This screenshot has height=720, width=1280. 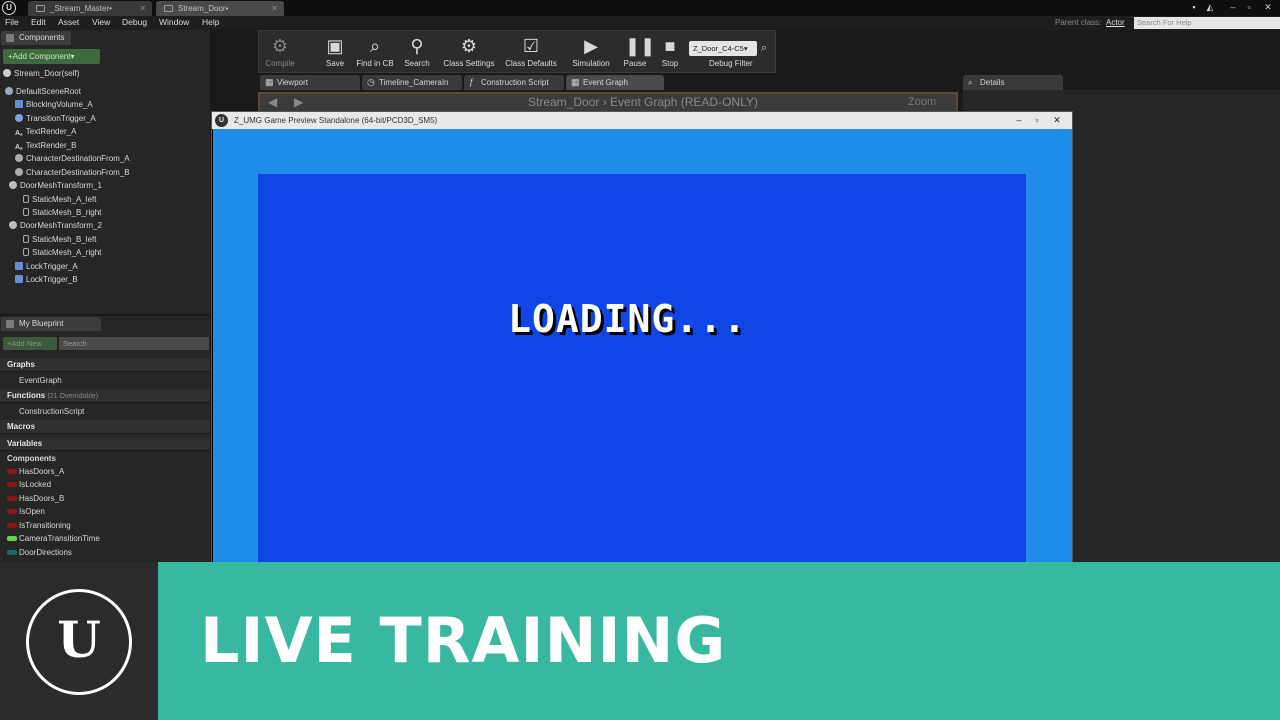 I want to click on search-button: ⚲ Search, so click(x=417, y=53).